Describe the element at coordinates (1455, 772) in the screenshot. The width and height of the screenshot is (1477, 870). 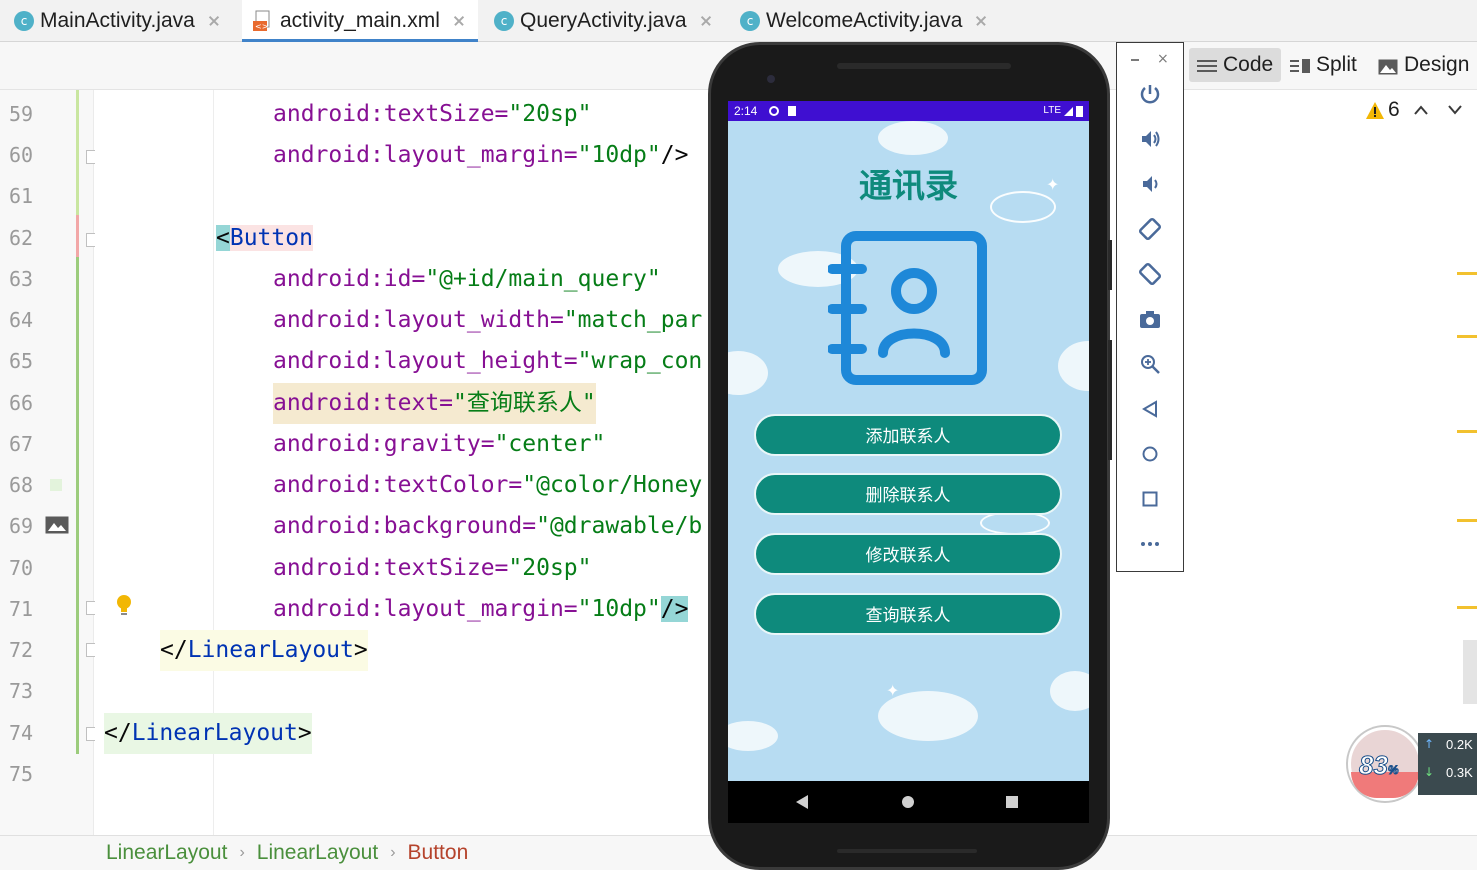
I see `download-speed: 0.3` at that location.